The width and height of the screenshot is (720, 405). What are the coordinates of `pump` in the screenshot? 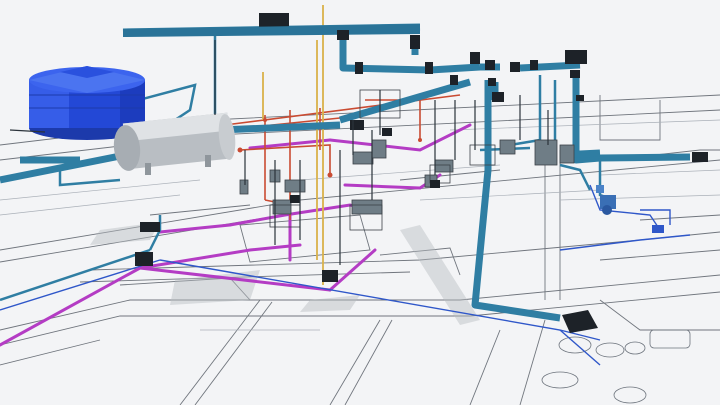 It's located at (630, 209).